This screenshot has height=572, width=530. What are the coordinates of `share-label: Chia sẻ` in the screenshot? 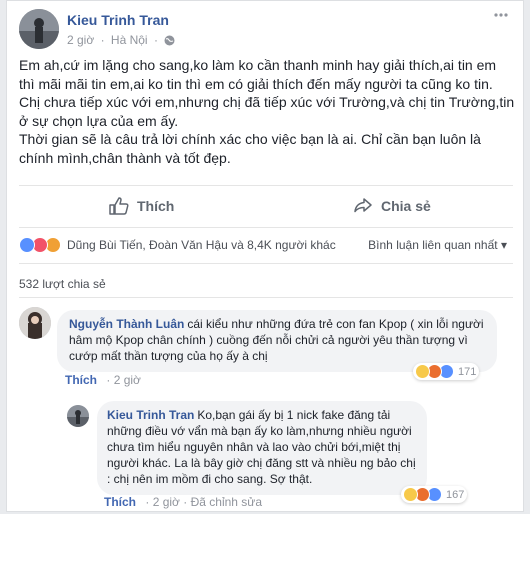 It's located at (406, 206).